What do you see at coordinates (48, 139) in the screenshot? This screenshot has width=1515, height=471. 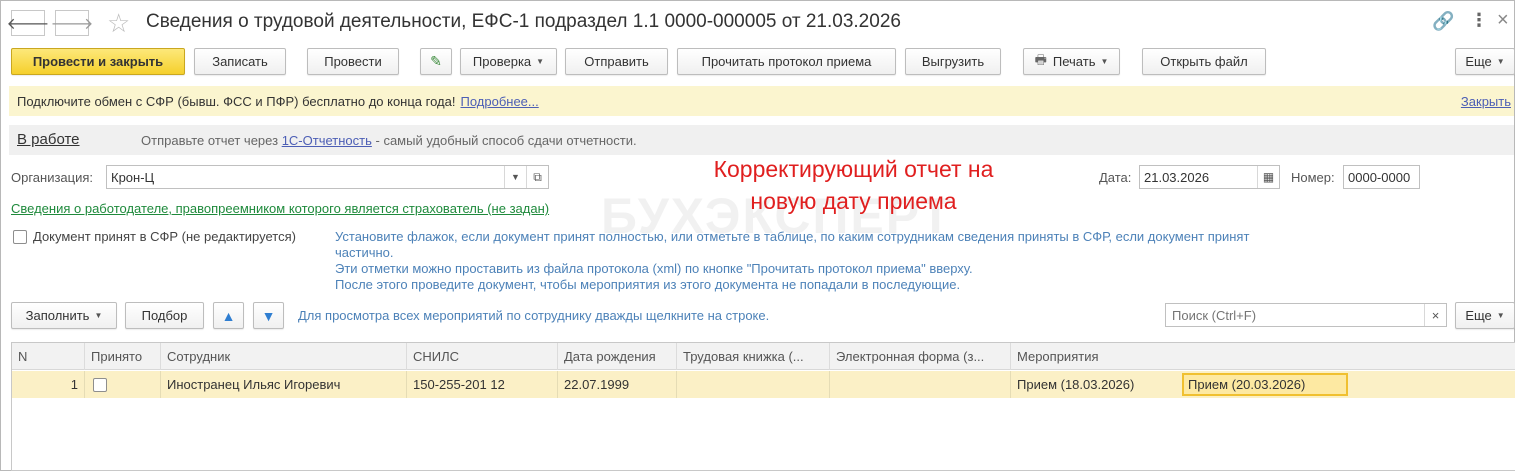 I see `status-link: В работе` at bounding box center [48, 139].